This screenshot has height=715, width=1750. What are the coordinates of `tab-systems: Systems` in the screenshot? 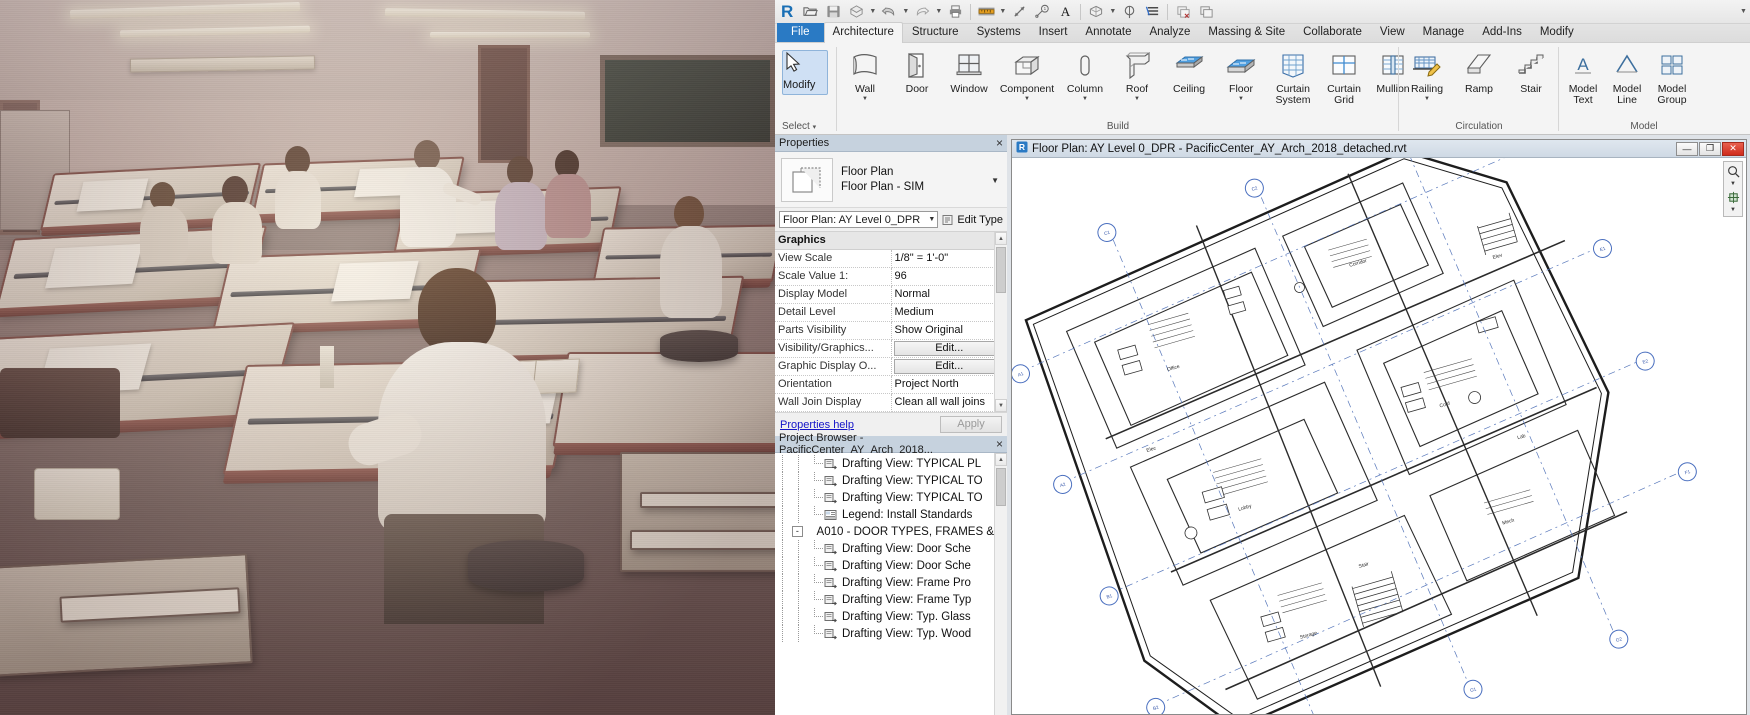 It's located at (999, 32).